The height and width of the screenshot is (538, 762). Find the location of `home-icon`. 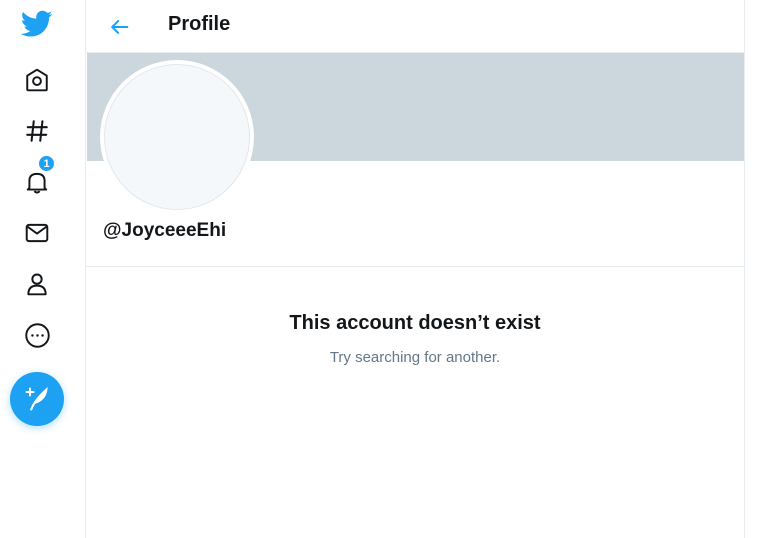

home-icon is located at coordinates (37, 80).